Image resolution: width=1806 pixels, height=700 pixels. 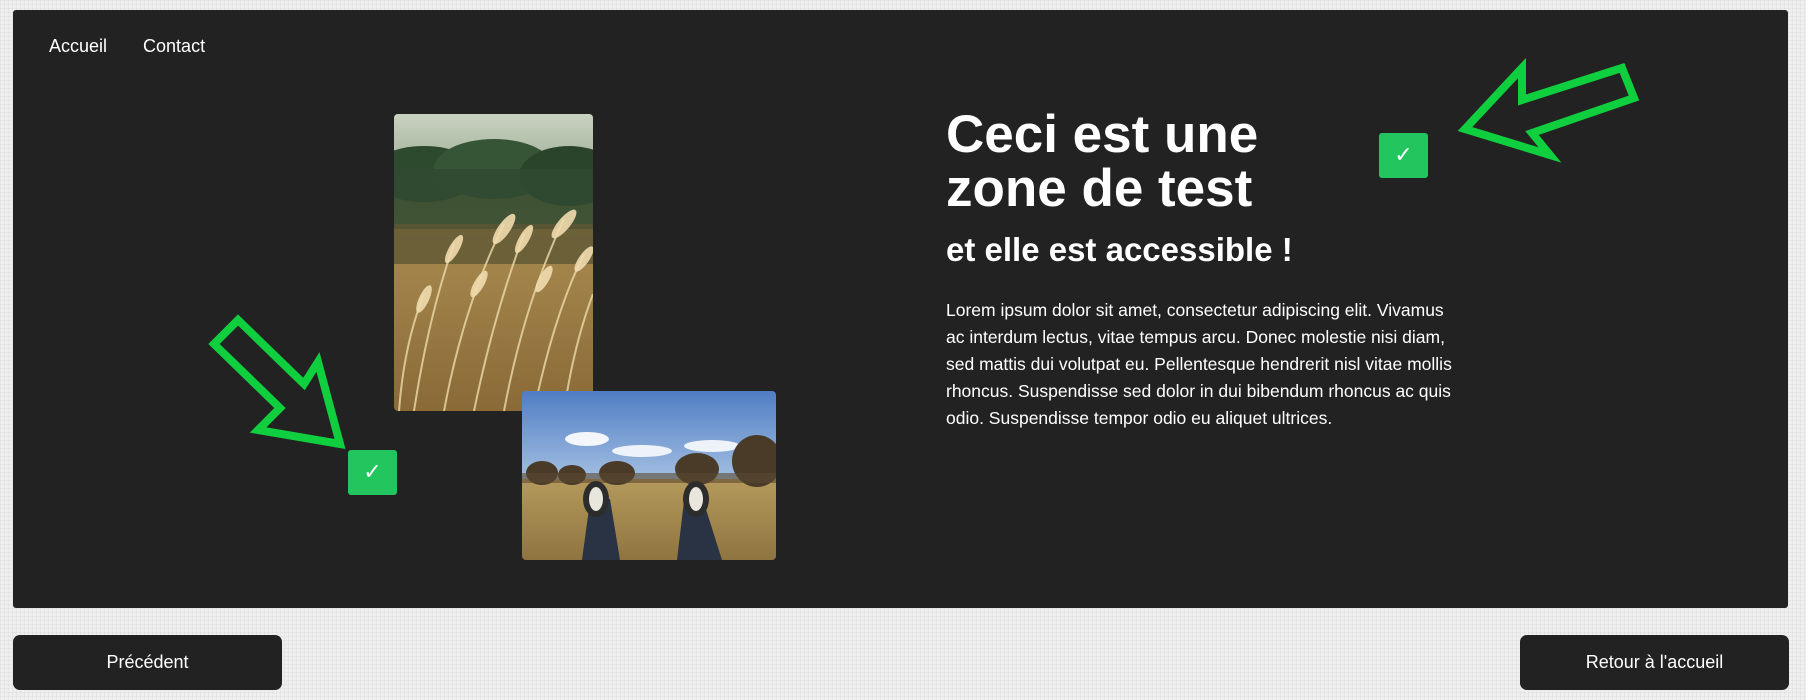 What do you see at coordinates (1119, 249) in the screenshot?
I see `hero-subtitle: et elle est accessible !` at bounding box center [1119, 249].